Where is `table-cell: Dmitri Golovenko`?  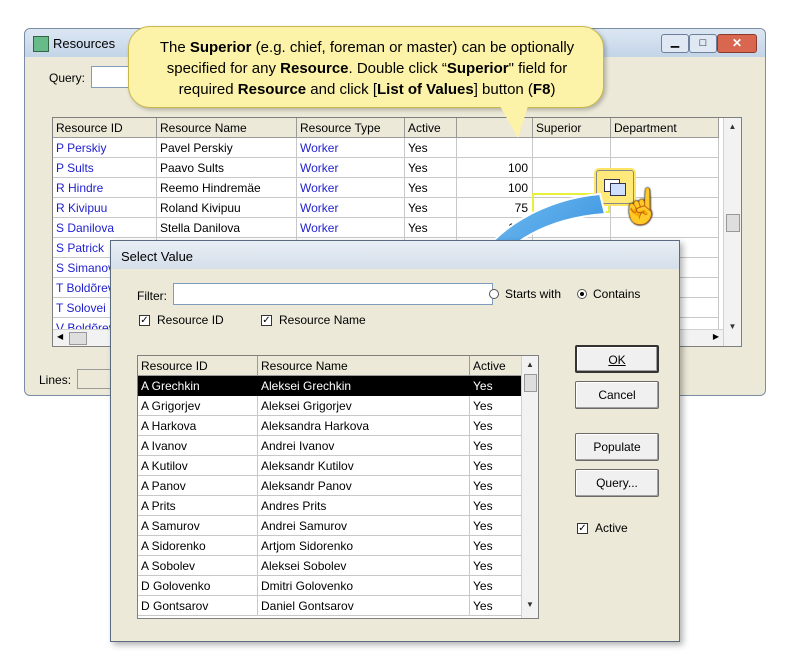 table-cell: Dmitri Golovenko is located at coordinates (364, 586).